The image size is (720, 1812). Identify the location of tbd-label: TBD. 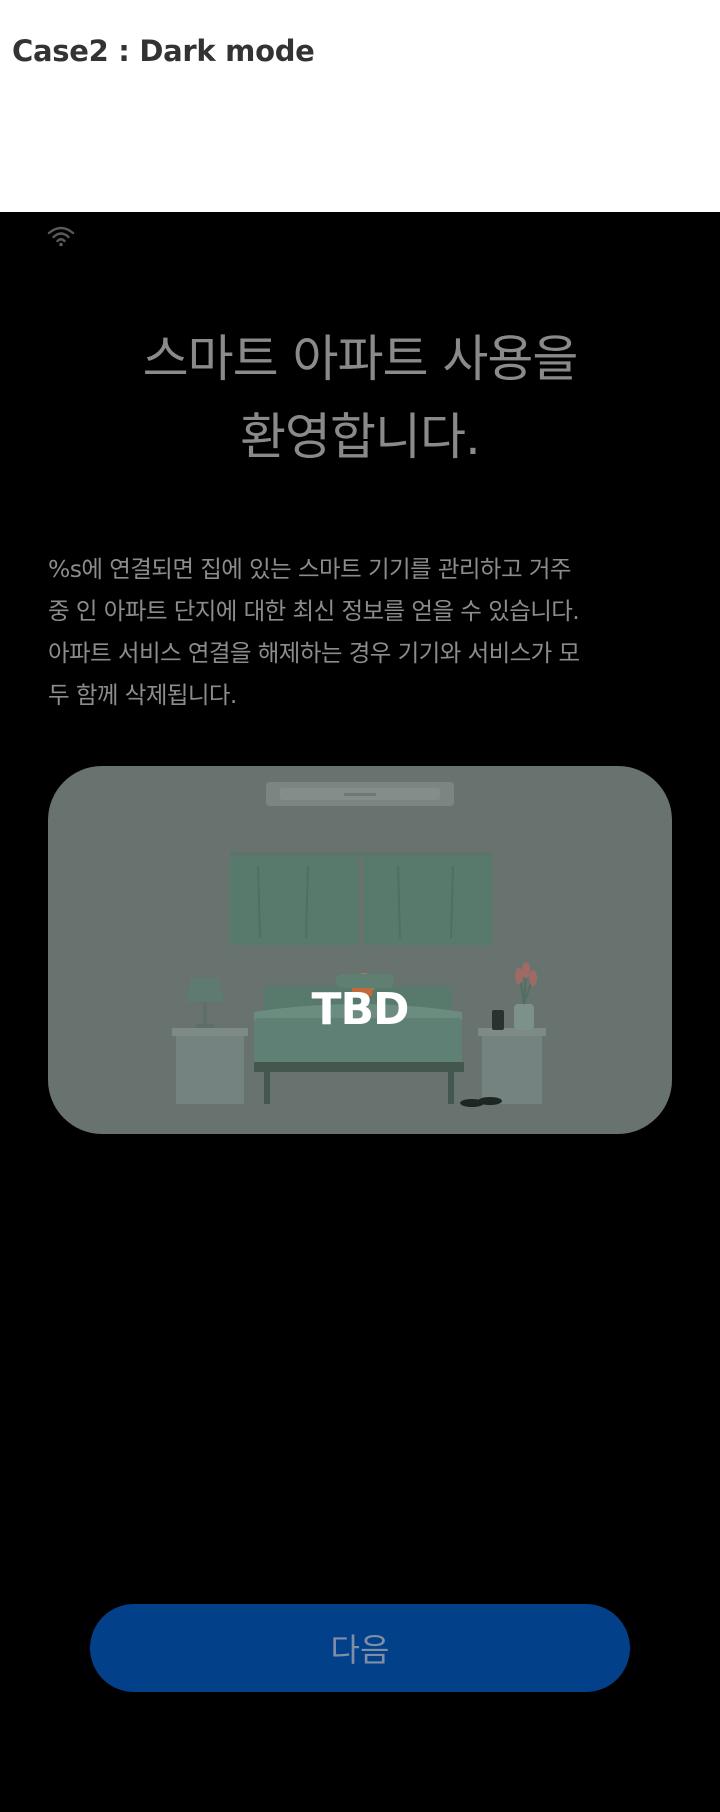
(360, 1009).